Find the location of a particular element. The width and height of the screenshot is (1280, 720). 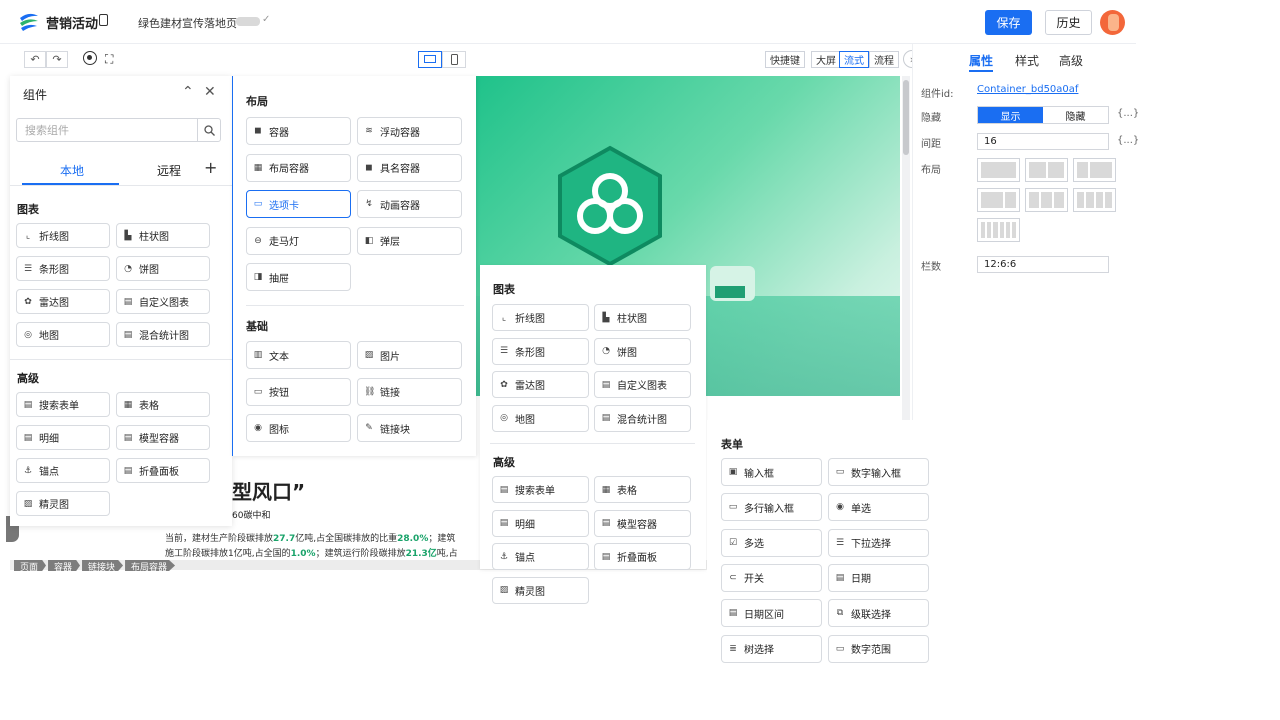

desktop-view-button is located at coordinates (430, 59).